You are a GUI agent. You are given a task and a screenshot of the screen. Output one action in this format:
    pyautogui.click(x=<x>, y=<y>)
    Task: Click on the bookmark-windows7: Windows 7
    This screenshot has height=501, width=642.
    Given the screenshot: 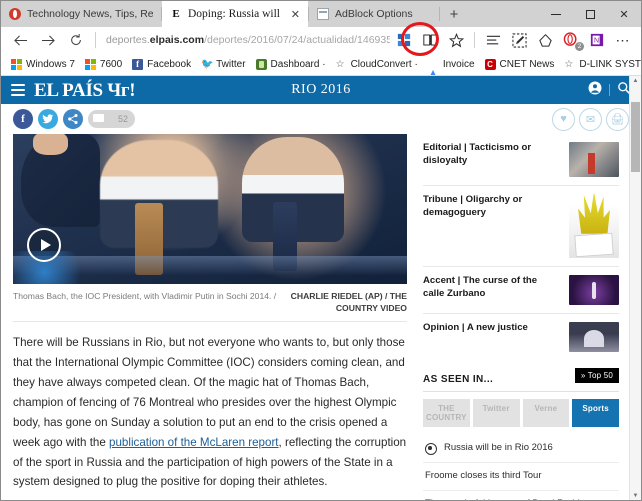 What is the action you would take?
    pyautogui.click(x=43, y=64)
    